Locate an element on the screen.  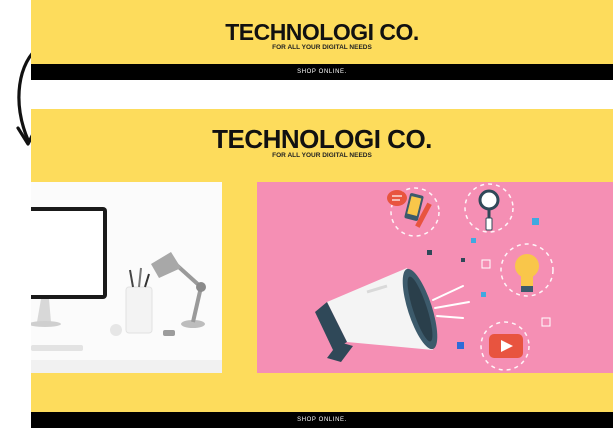
chat-bubble-icon is located at coordinates (397, 198).